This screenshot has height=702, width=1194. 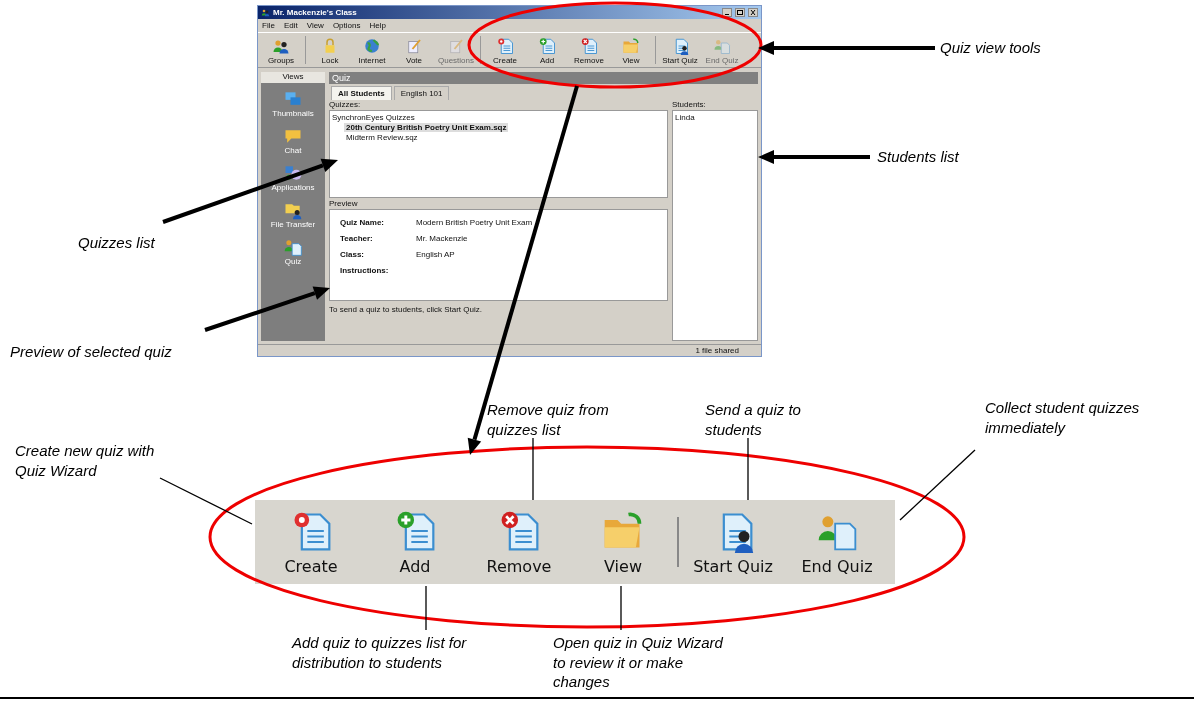 I want to click on callout-text: Create new quiz with Quiz Wizard, so click(x=85, y=460).